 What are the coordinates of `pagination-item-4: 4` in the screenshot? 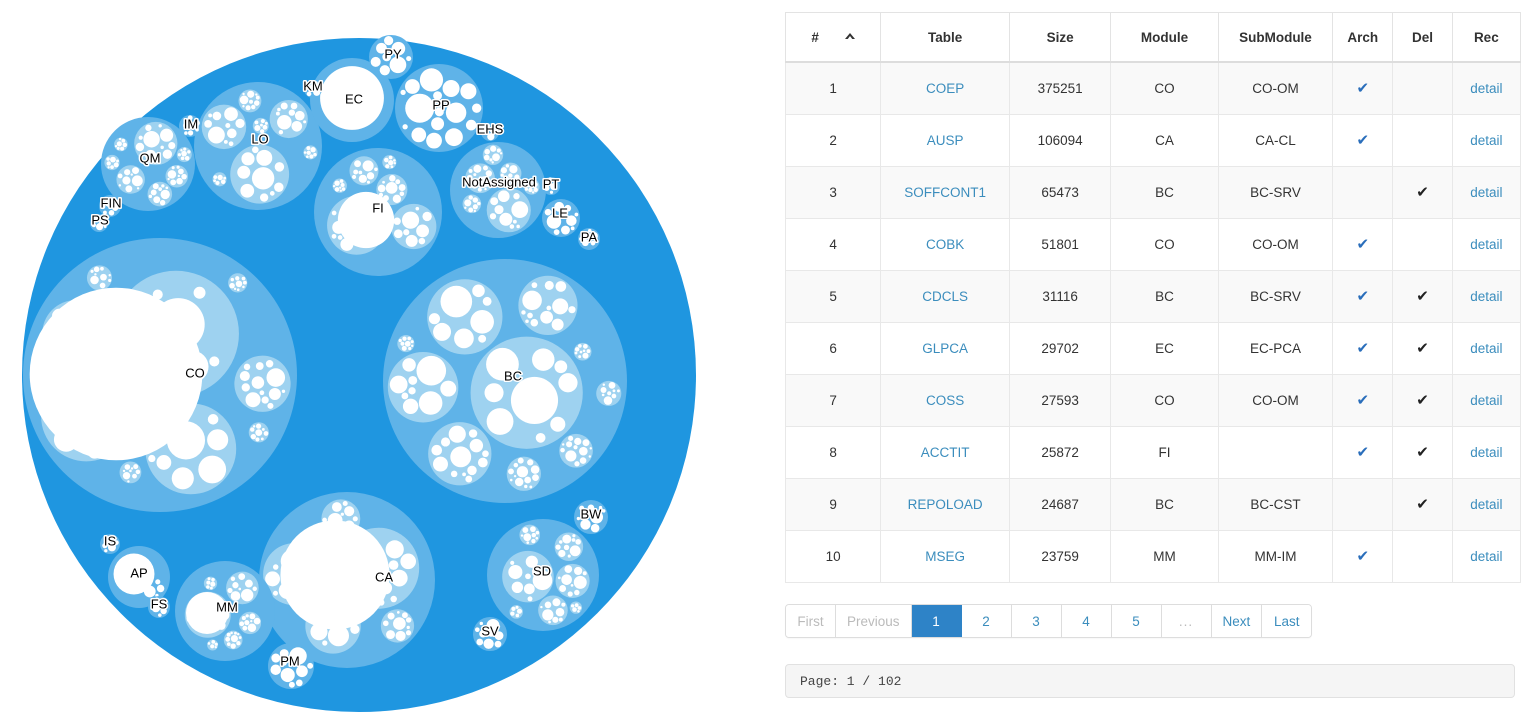 It's located at (1086, 621).